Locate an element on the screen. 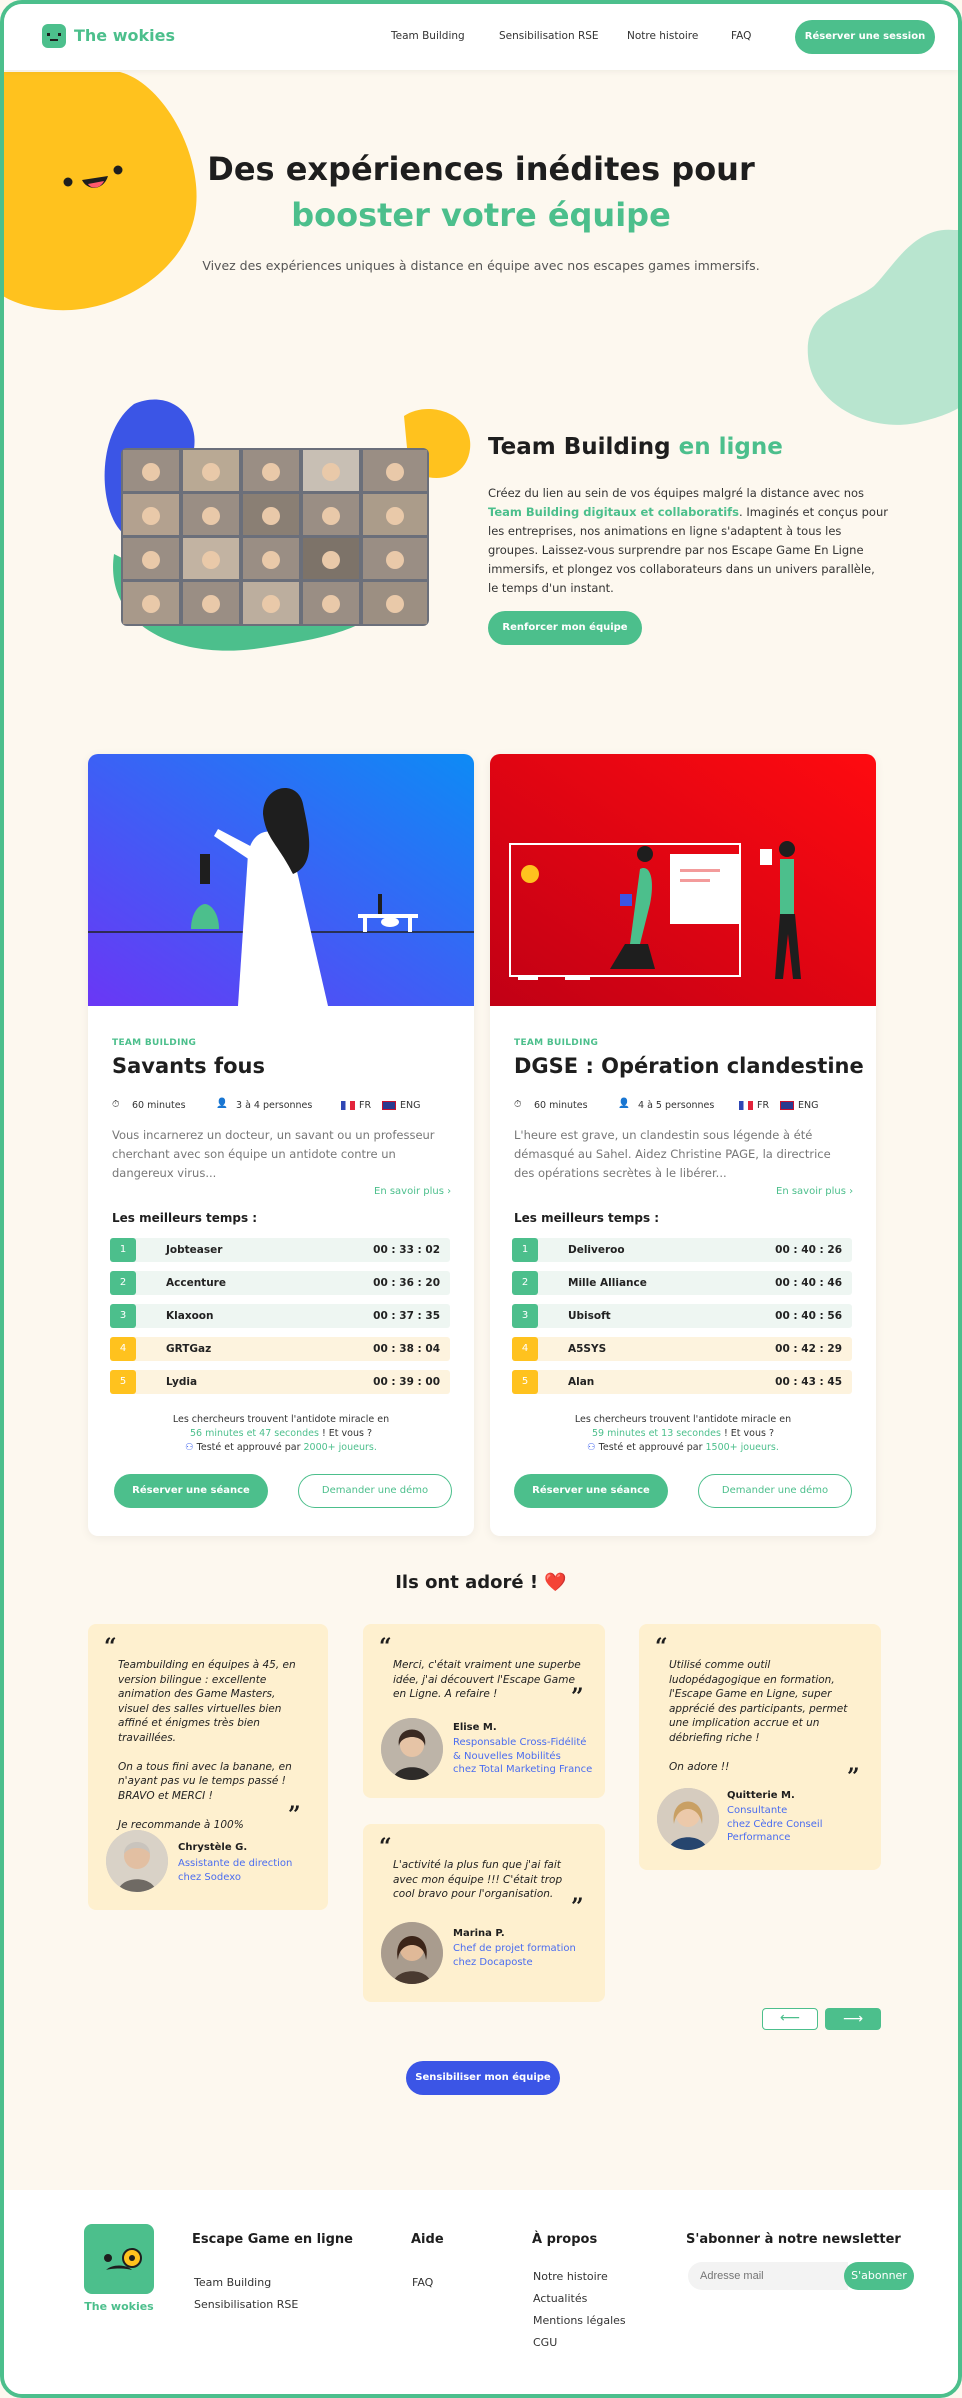 The height and width of the screenshot is (2398, 962). logo-icon is located at coordinates (54, 36).